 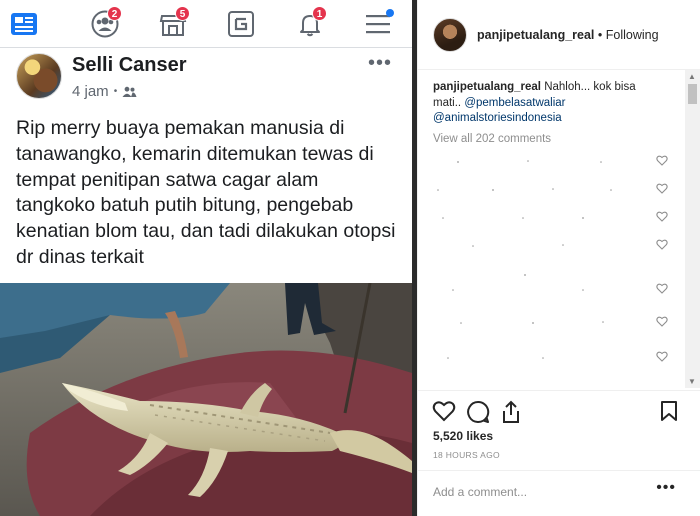 What do you see at coordinates (105, 24) in the screenshot?
I see `friend-requests-button: 2` at bounding box center [105, 24].